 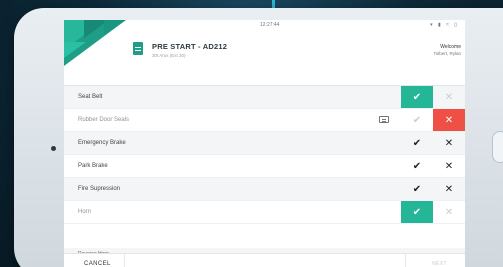 What do you see at coordinates (270, 25) in the screenshot?
I see `status-time: 12:27:44` at bounding box center [270, 25].